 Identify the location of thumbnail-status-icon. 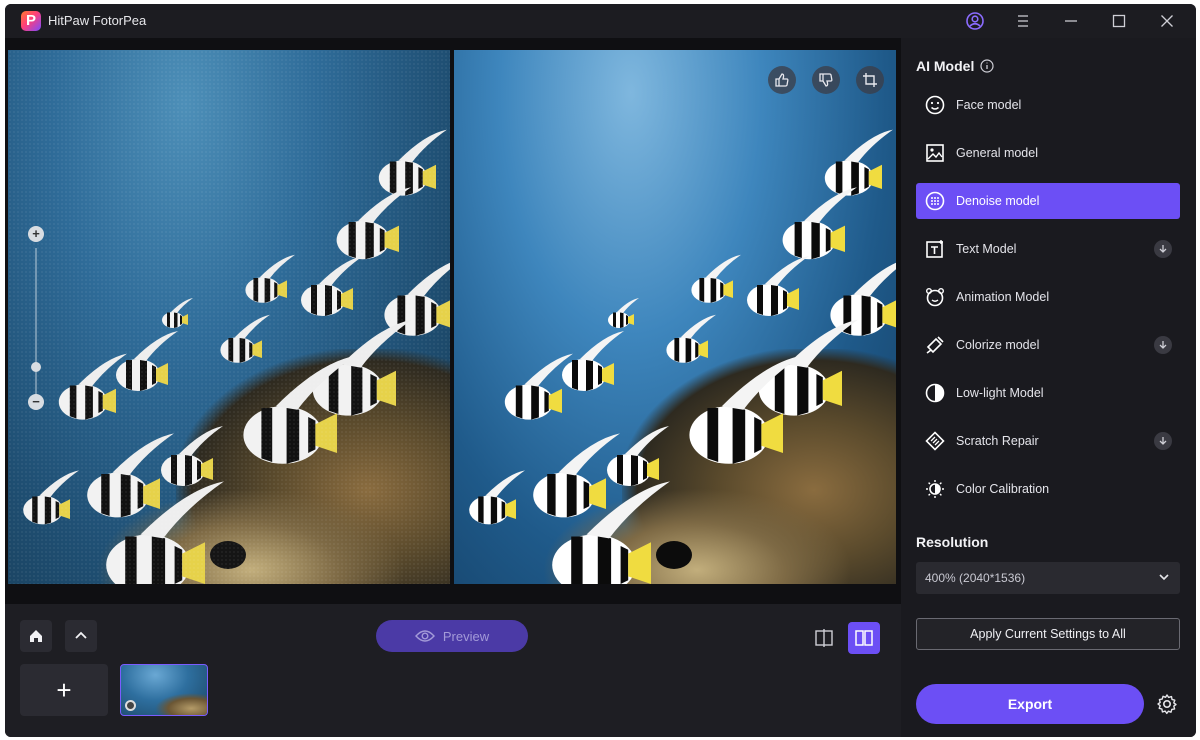
(130, 705).